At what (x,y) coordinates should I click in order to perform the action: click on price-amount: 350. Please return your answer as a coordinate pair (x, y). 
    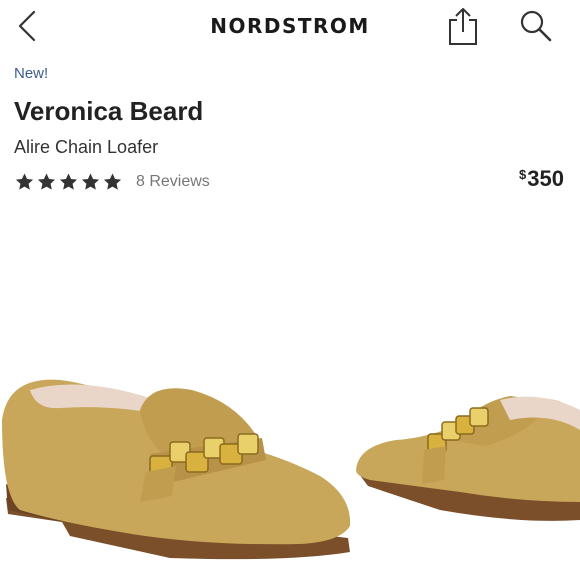
    Looking at the image, I should click on (545, 178).